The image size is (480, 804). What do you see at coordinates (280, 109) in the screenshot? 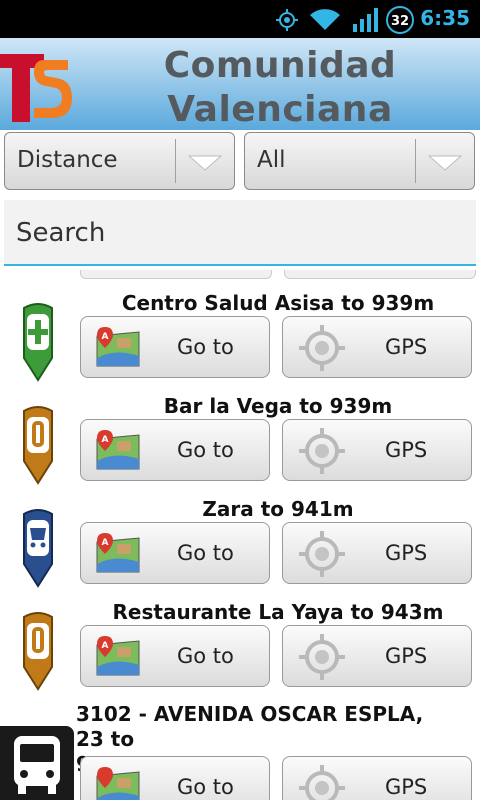
I see `region-title-line2: Valenciana` at bounding box center [280, 109].